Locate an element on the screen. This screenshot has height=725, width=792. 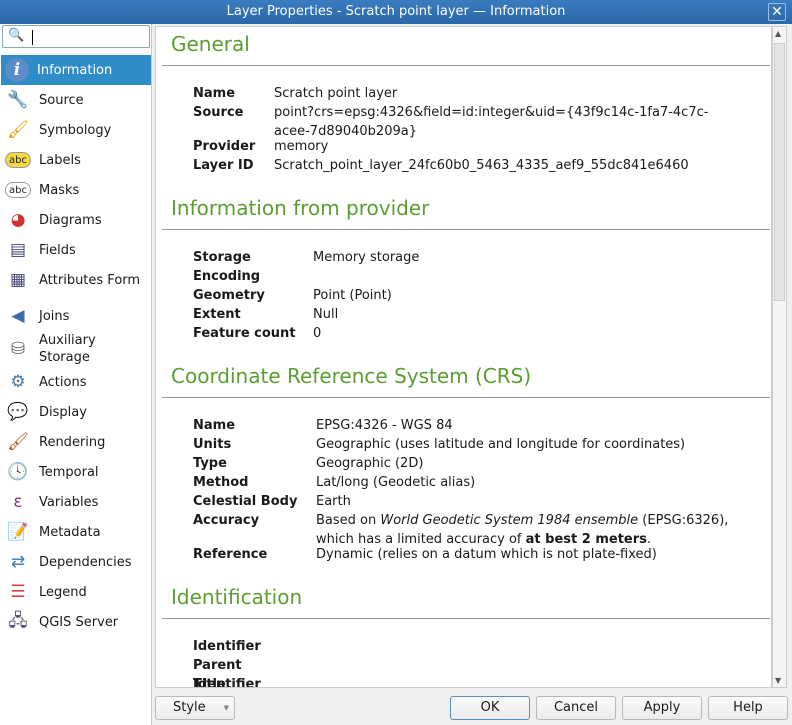
sidebar-item-label: Rendering is located at coordinates (72, 442).